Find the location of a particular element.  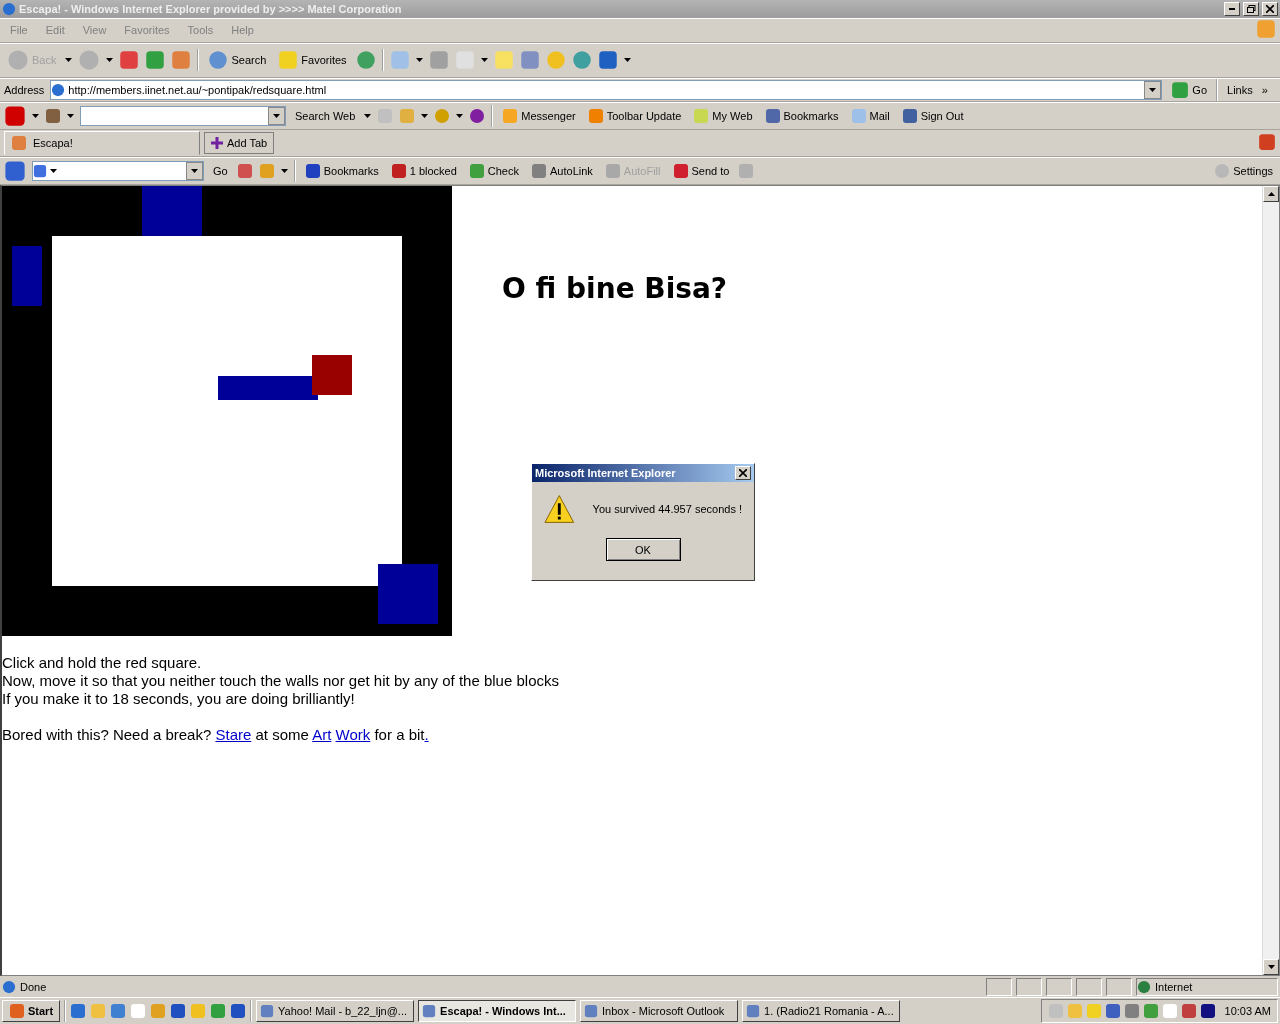

toolbar-button: Toolbar Update is located at coordinates (634, 115).